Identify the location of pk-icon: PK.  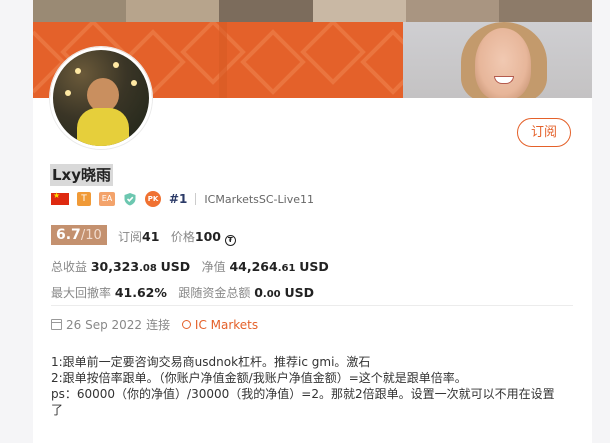
(153, 199).